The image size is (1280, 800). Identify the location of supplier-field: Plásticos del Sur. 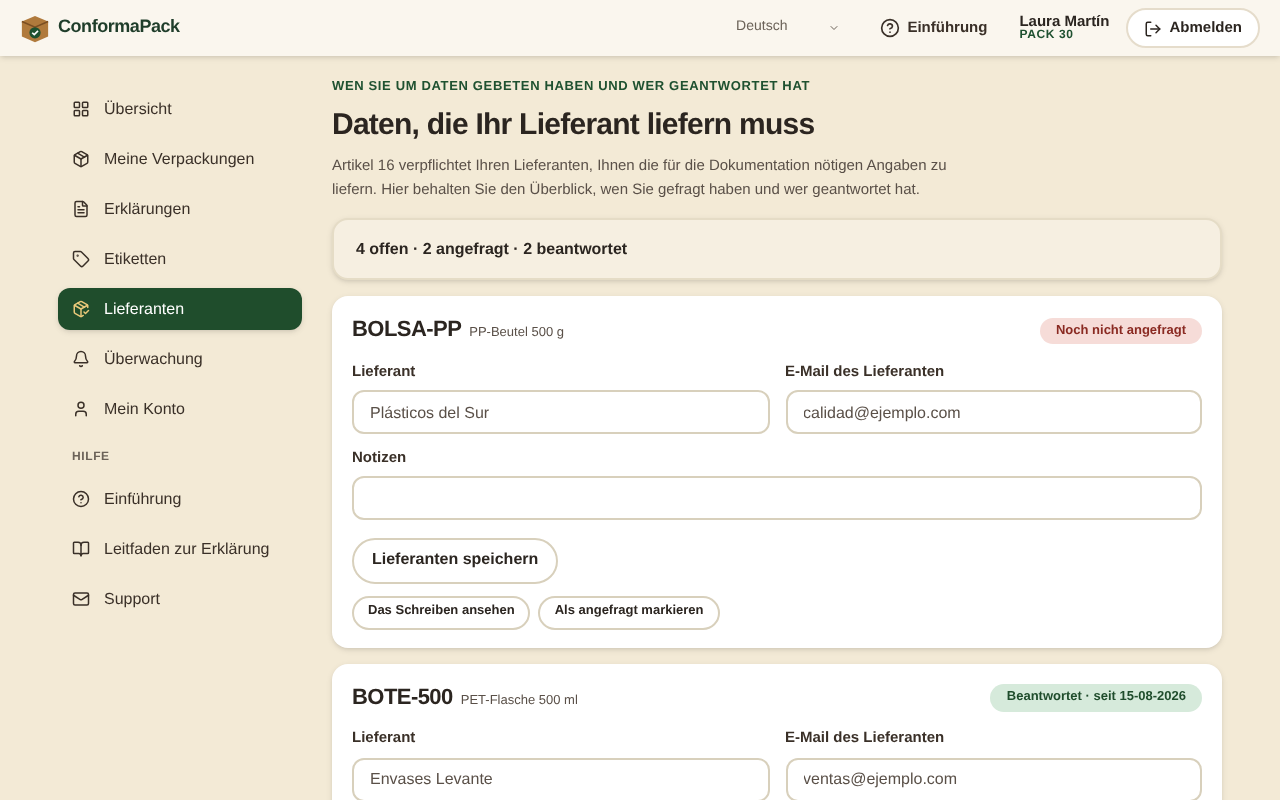
(560, 412).